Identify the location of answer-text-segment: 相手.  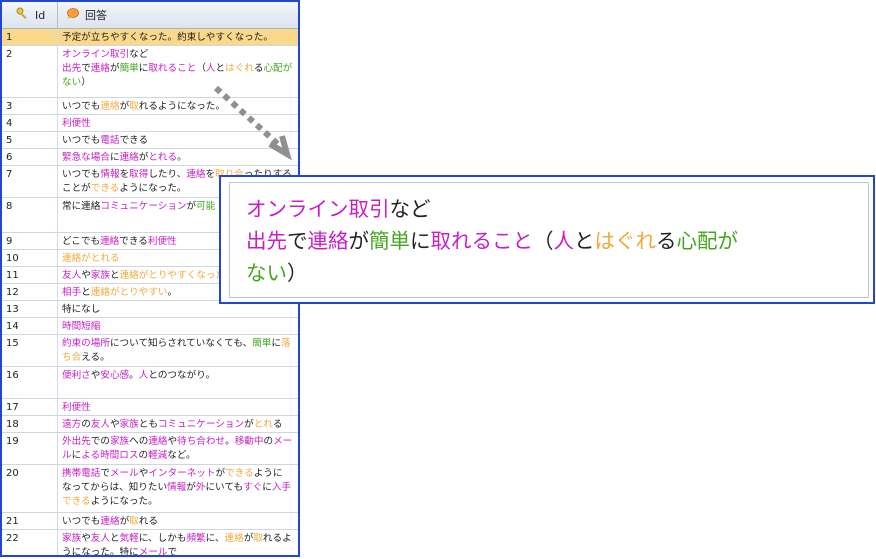
(72, 292).